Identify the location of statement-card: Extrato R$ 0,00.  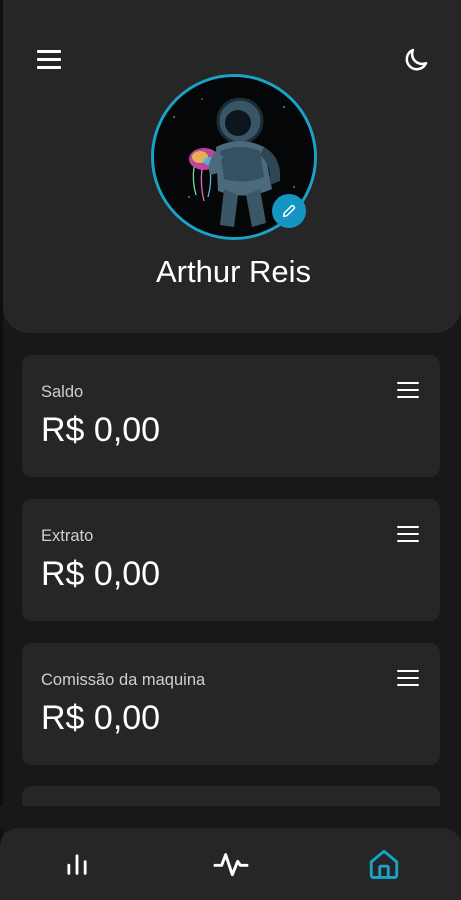
(231, 560).